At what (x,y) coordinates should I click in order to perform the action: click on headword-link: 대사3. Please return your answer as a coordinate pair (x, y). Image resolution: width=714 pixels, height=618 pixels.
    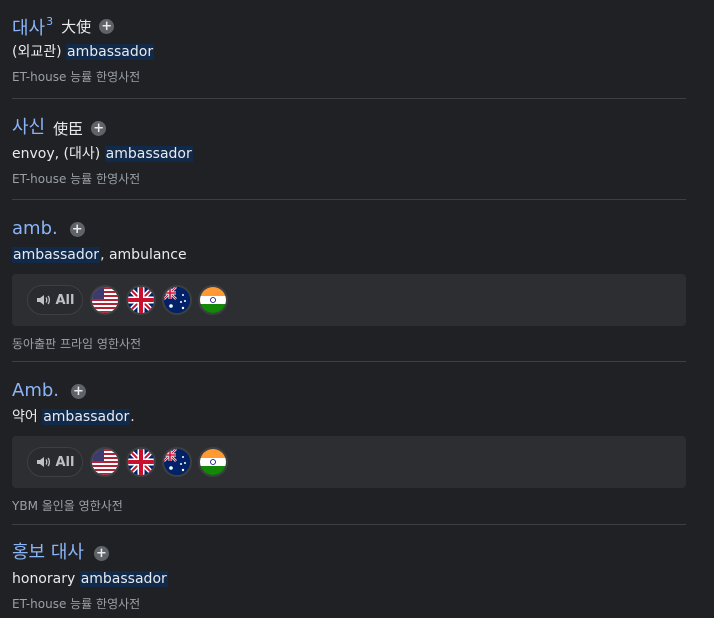
    Looking at the image, I should click on (32, 26).